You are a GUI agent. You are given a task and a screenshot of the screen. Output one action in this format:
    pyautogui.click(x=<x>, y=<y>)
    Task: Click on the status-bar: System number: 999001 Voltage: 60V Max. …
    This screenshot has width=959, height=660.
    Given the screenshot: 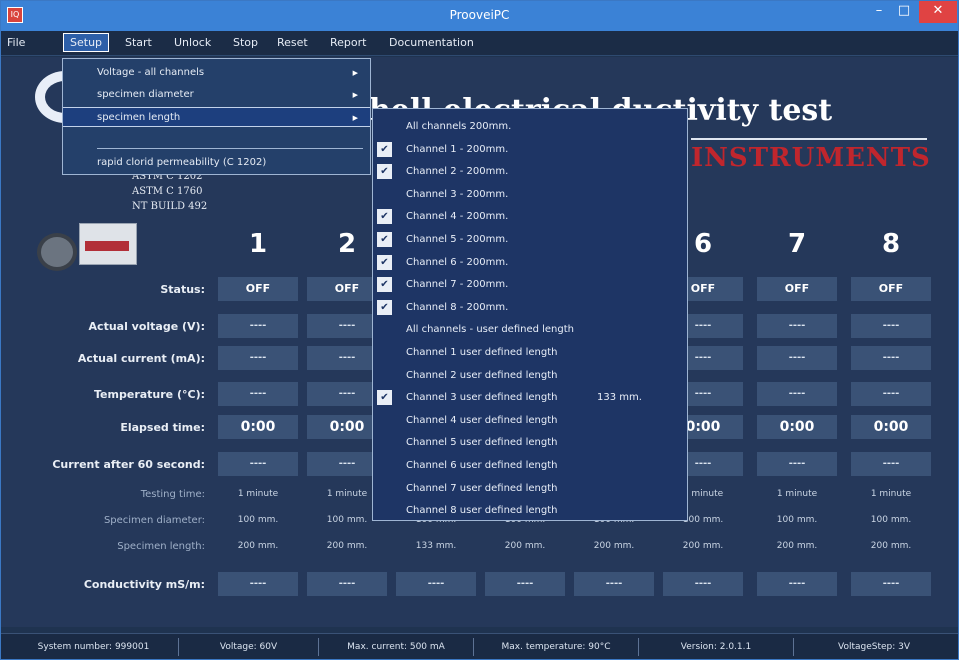 What is the action you would take?
    pyautogui.click(x=479, y=646)
    